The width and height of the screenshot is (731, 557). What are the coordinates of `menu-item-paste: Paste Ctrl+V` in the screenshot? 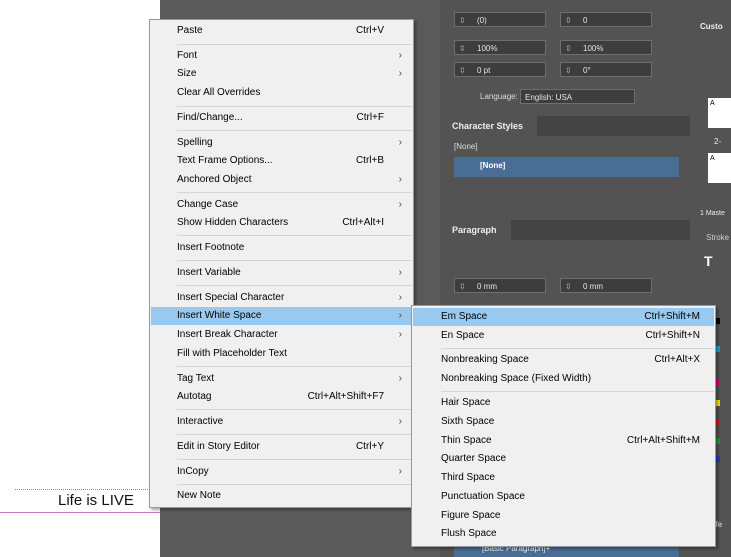 It's located at (281, 31).